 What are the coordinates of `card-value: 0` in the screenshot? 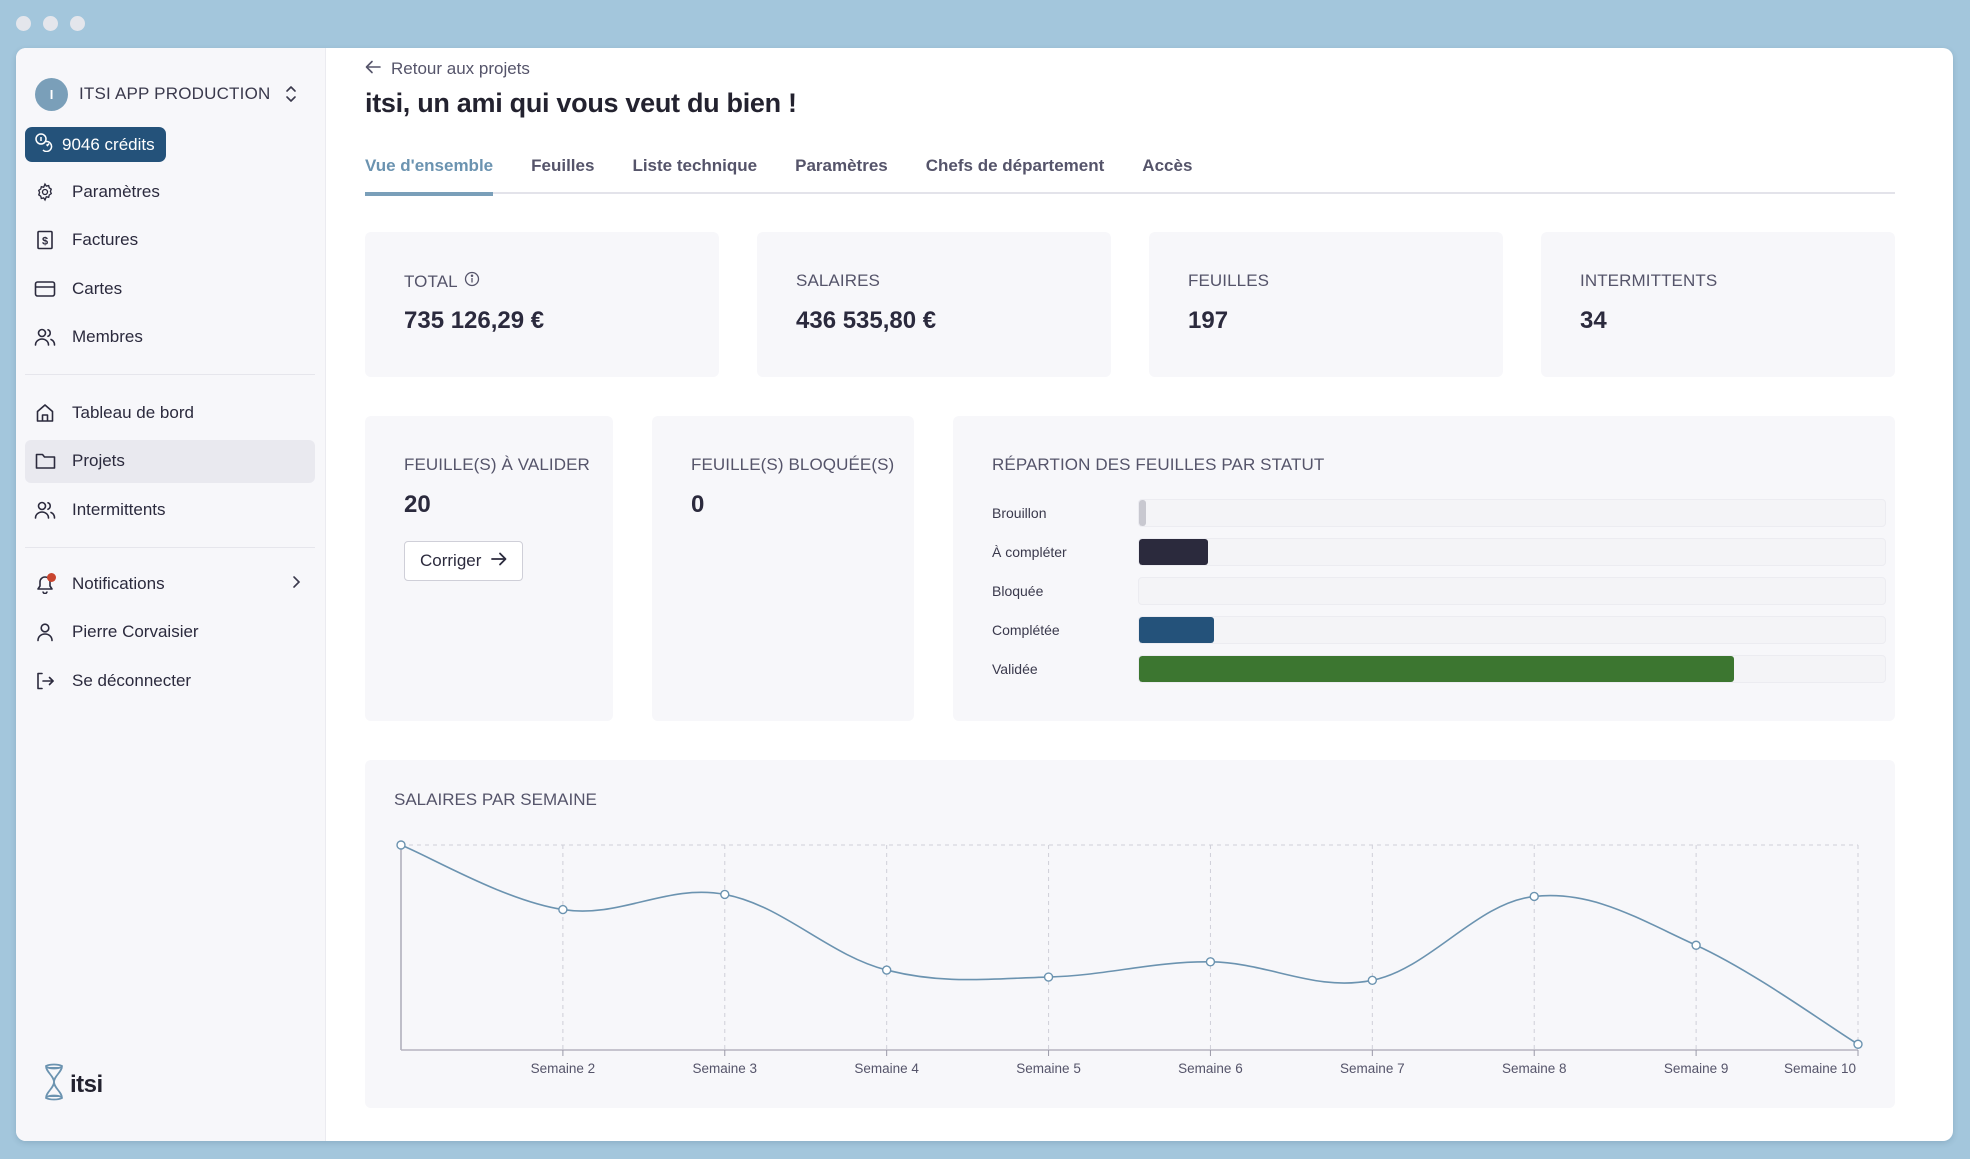 It's located at (698, 504).